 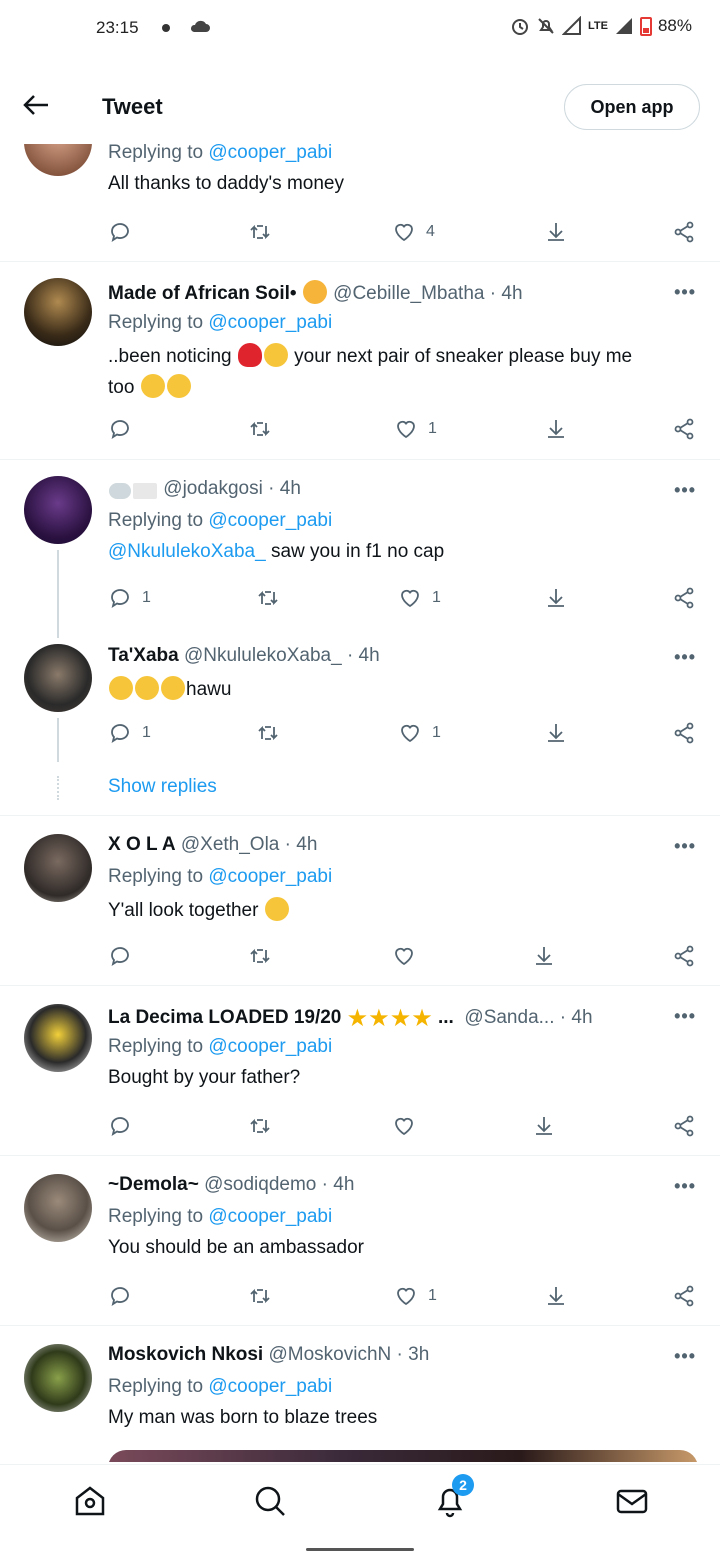 I want to click on tweet-text-cont: too, so click(x=150, y=386).